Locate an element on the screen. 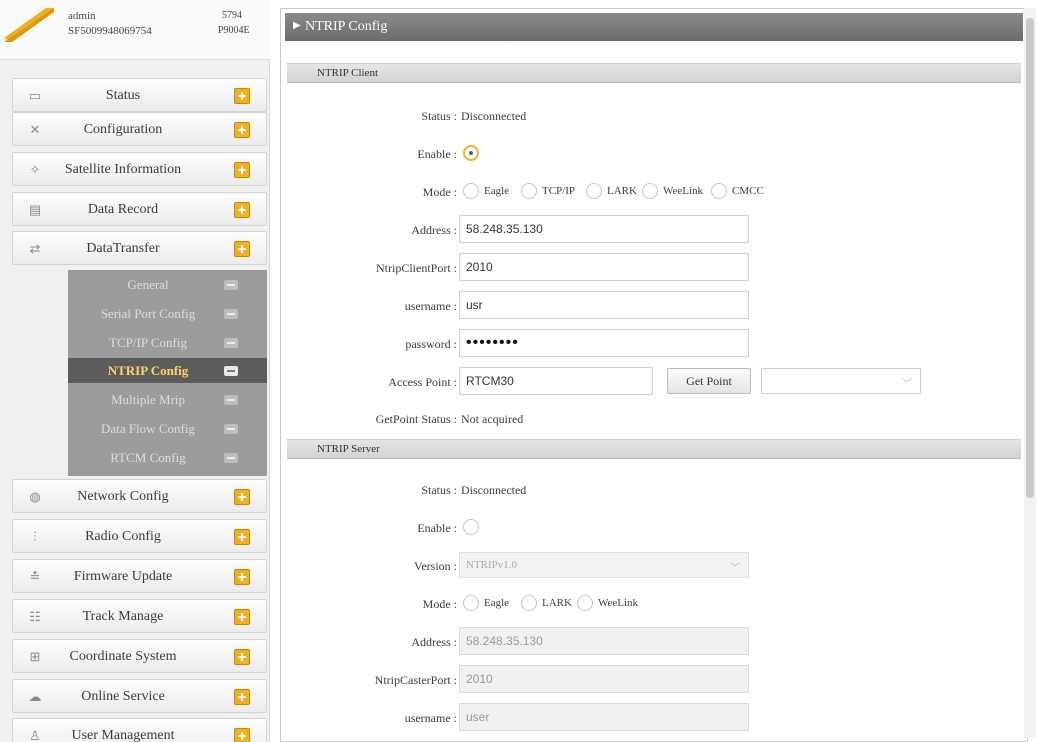  server-port-label: NtripCasterPort : is located at coordinates (415, 680).